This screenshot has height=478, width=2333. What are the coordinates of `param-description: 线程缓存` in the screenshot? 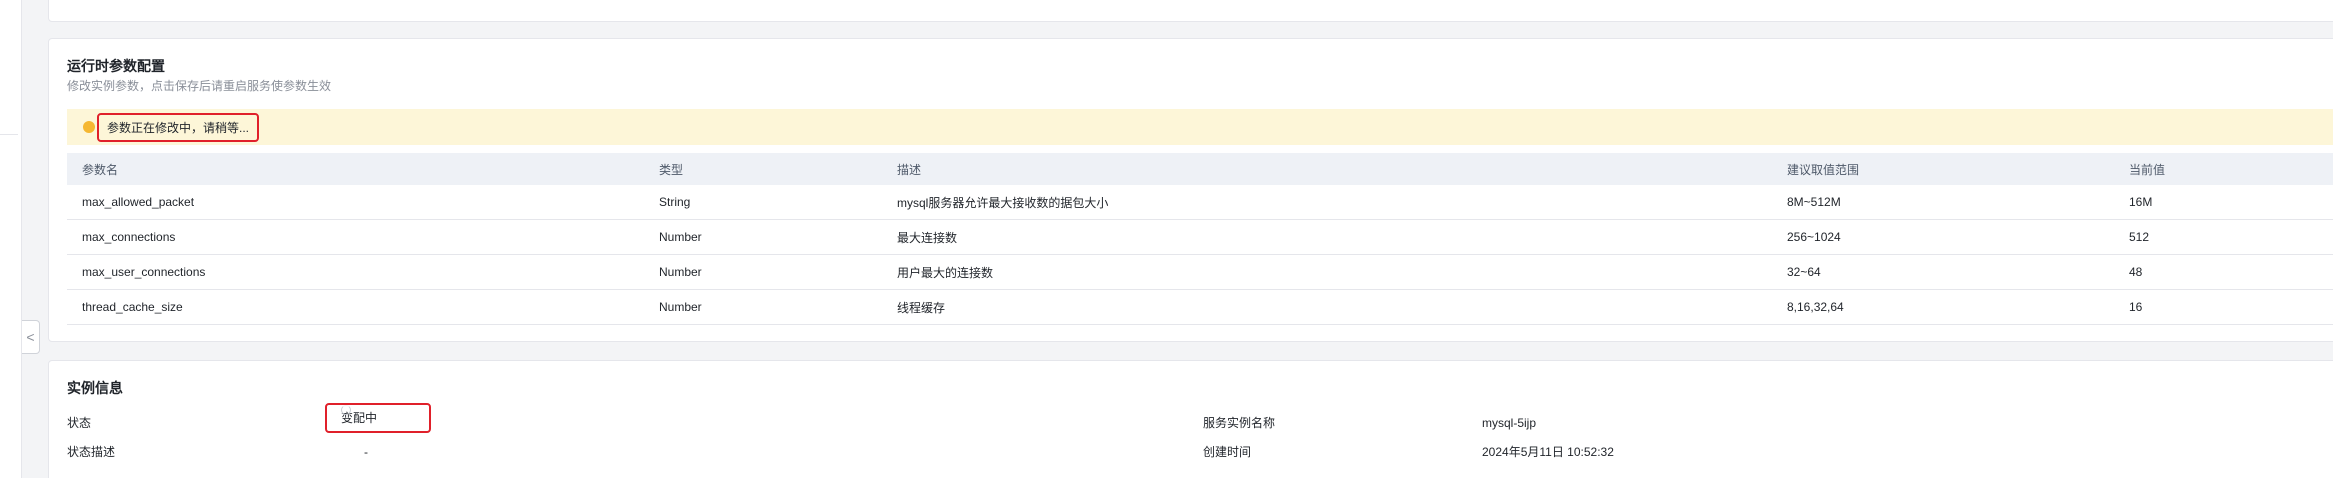 It's located at (921, 307).